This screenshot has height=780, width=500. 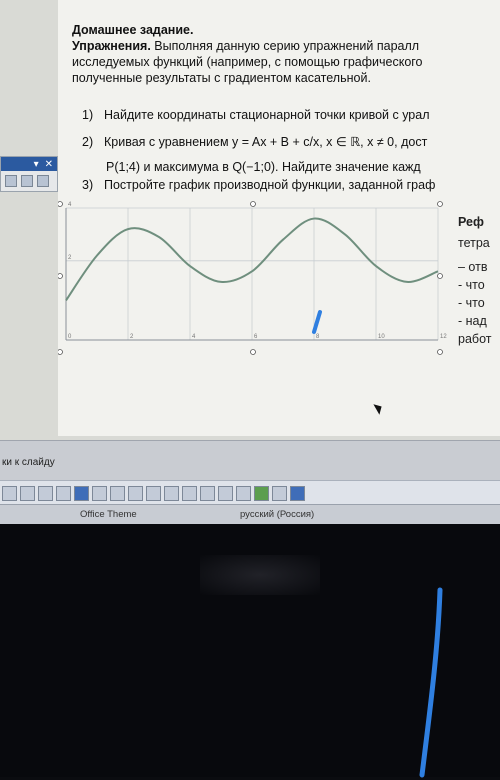 What do you see at coordinates (111, 46) in the screenshot?
I see `exercise-label: Упражнения.` at bounding box center [111, 46].